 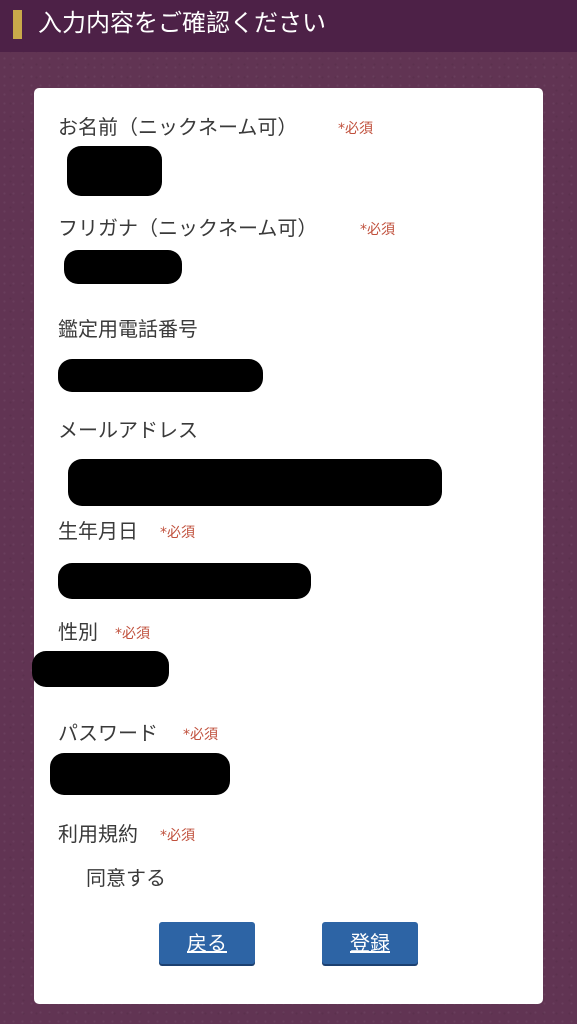 What do you see at coordinates (207, 943) in the screenshot?
I see `back-button: 戻る` at bounding box center [207, 943].